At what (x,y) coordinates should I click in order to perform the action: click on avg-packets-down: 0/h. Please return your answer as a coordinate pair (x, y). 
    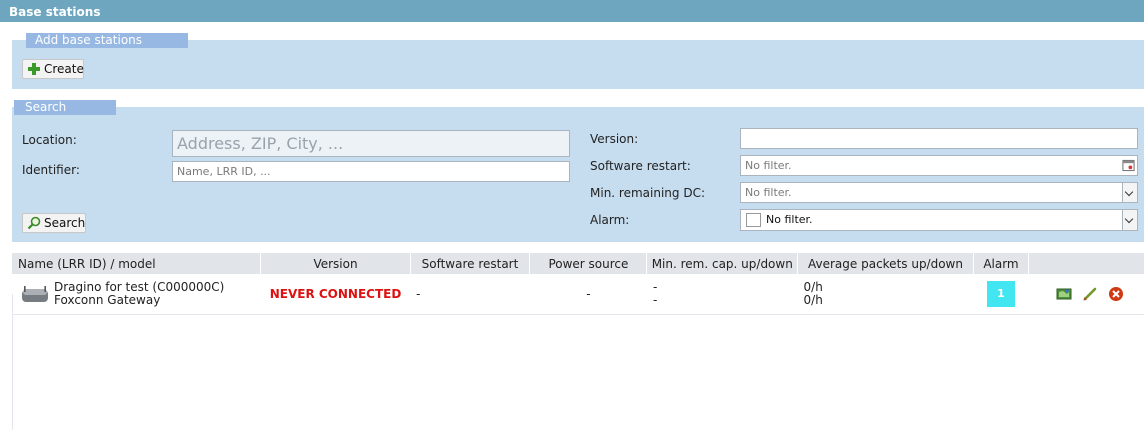
    Looking at the image, I should click on (813, 300).